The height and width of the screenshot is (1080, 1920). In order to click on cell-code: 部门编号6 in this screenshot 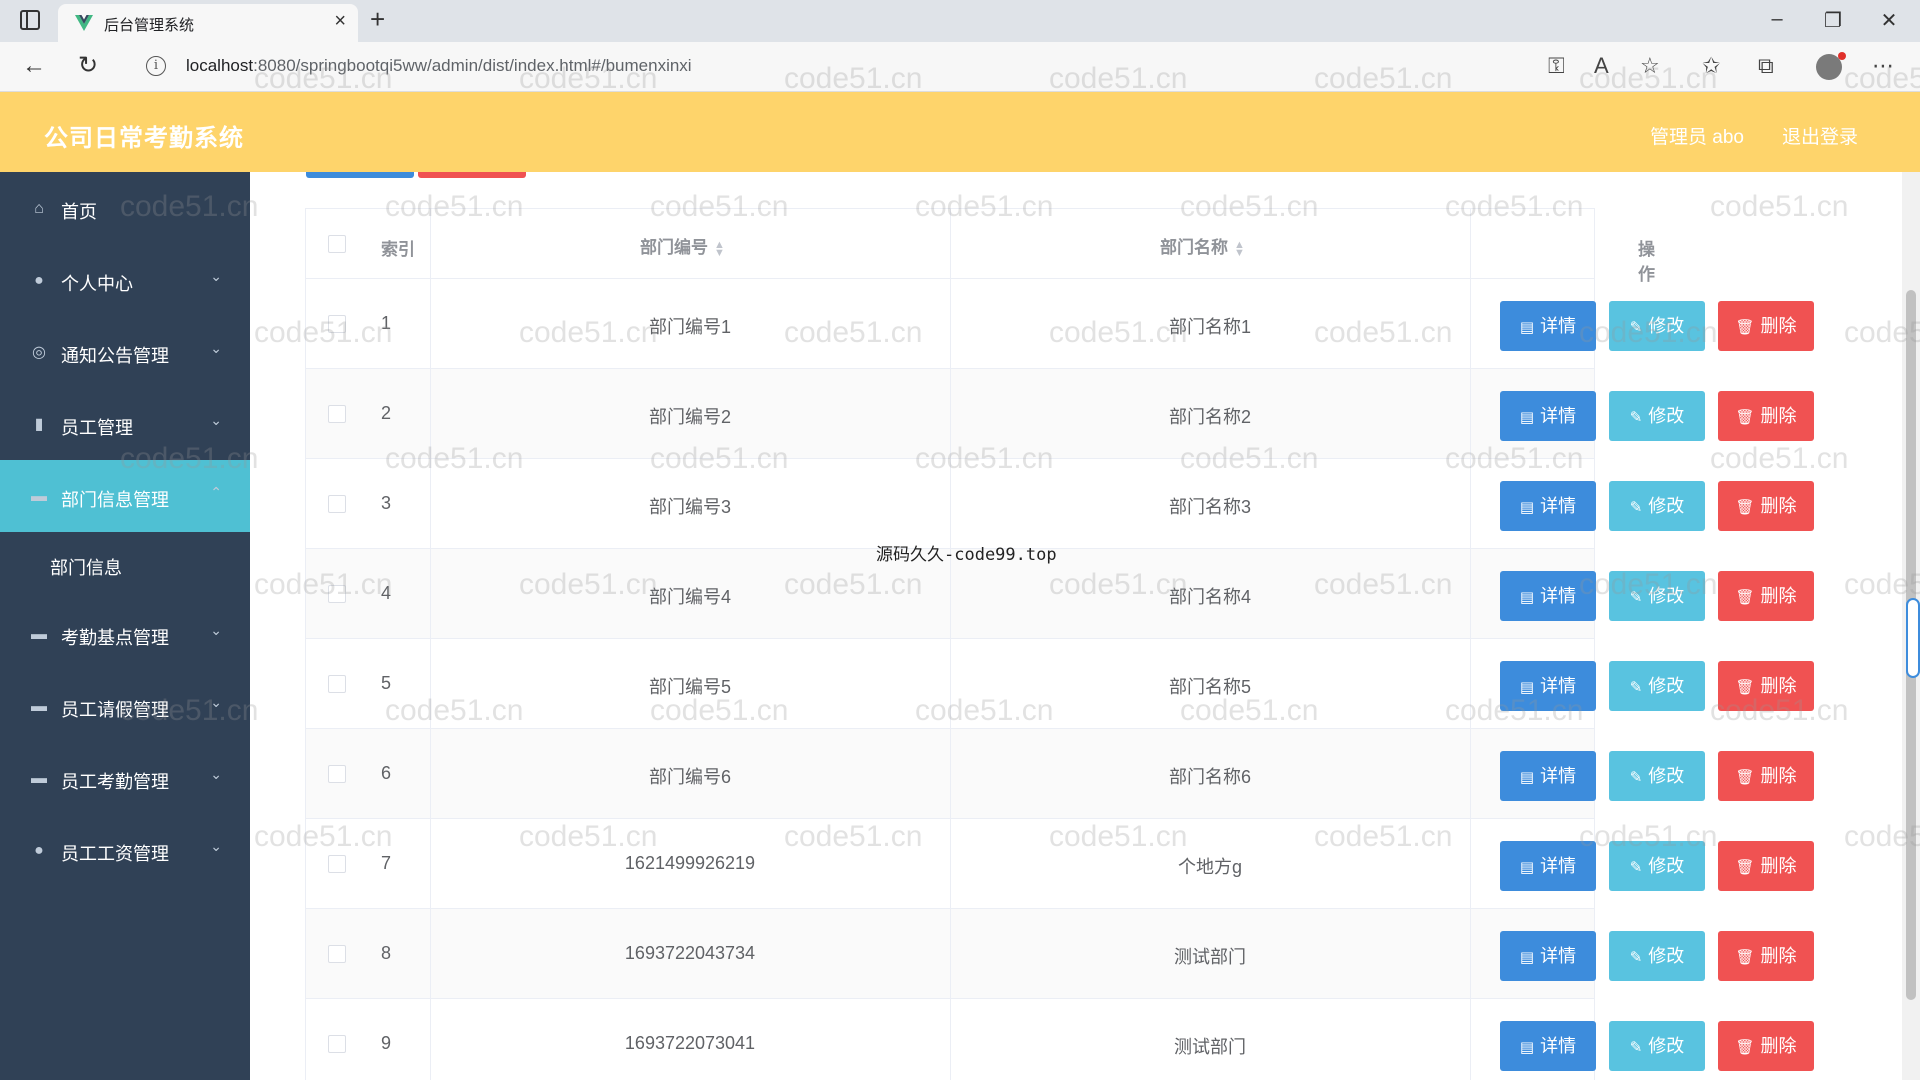, I will do `click(689, 777)`.